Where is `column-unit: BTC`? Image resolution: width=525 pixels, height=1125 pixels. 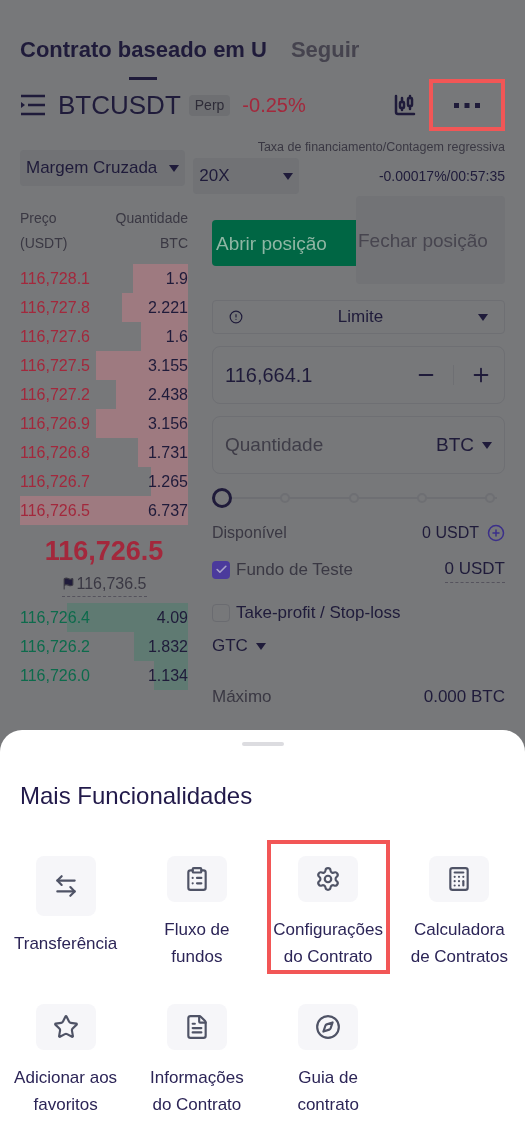 column-unit: BTC is located at coordinates (174, 243).